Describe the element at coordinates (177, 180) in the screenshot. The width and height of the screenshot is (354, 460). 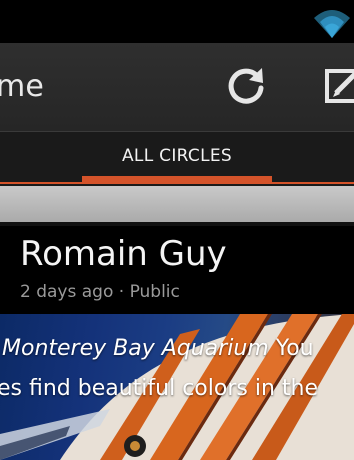
I see `active-tab-indicator` at that location.